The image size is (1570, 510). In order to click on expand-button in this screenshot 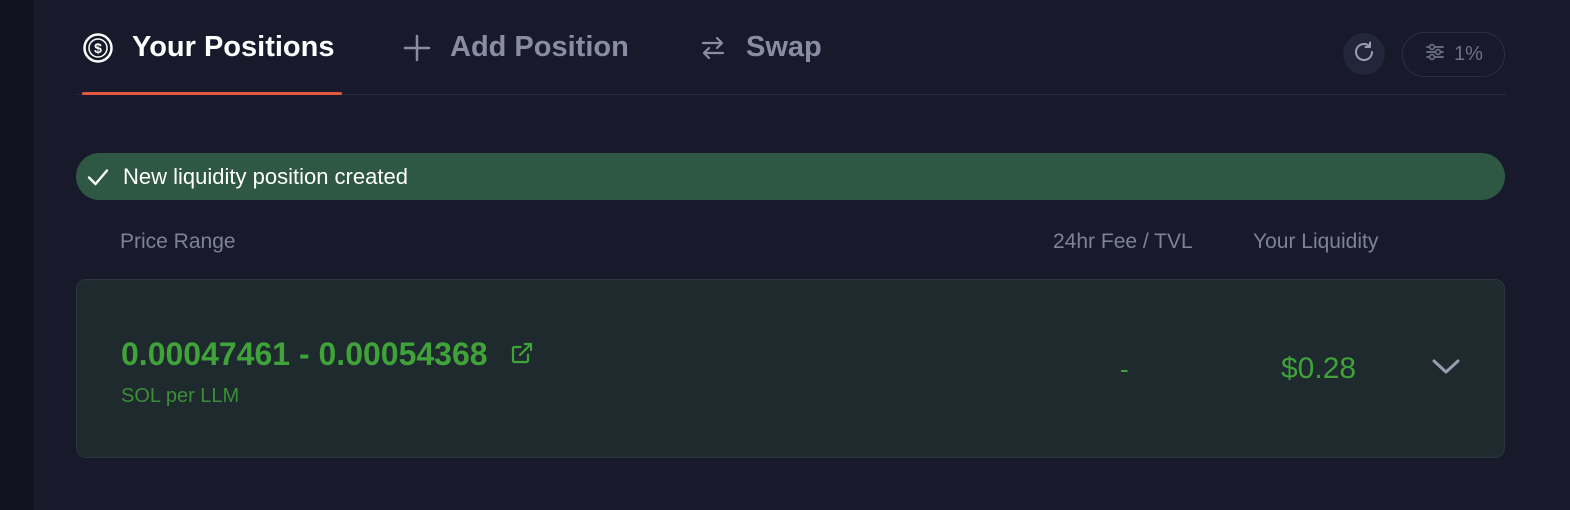, I will do `click(1446, 369)`.